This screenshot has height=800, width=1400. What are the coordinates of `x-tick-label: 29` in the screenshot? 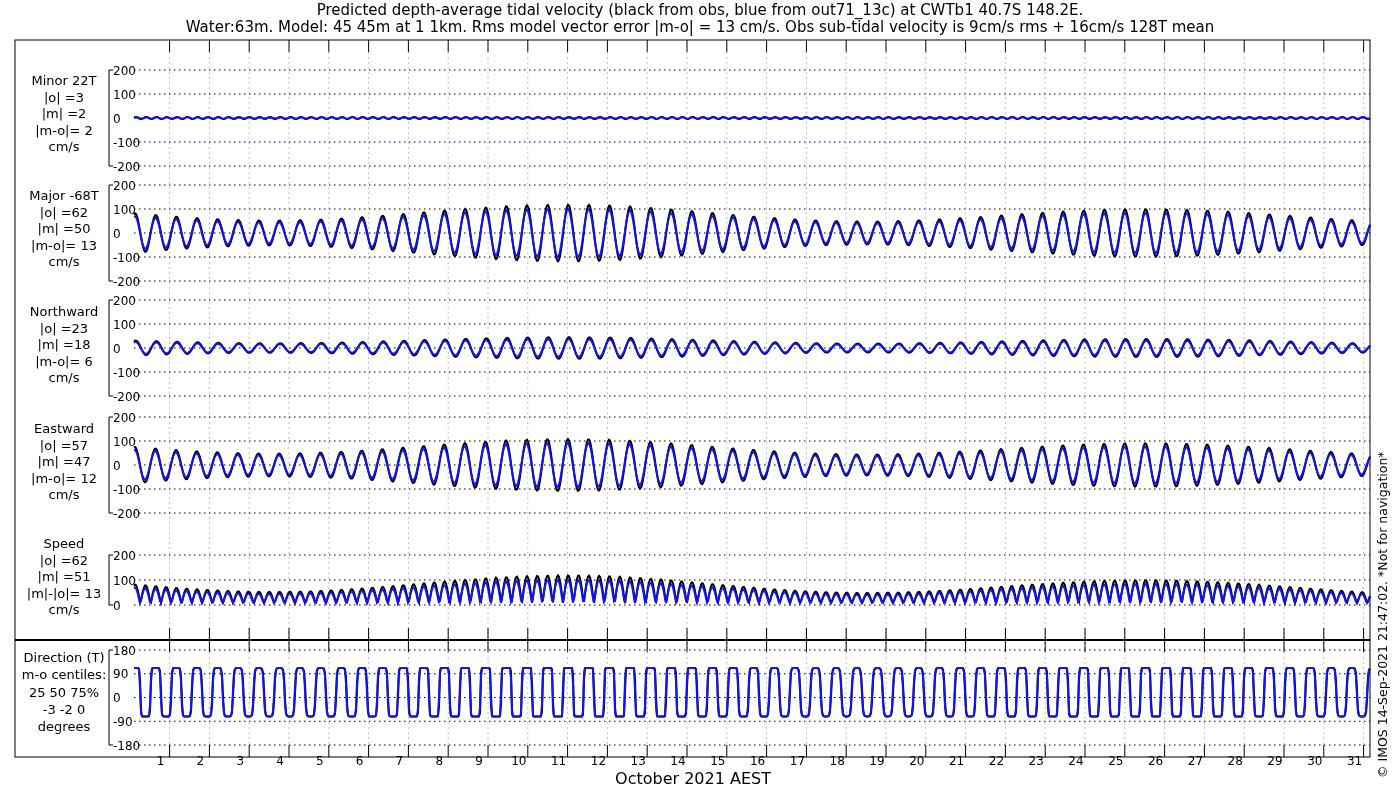 It's located at (1275, 761).